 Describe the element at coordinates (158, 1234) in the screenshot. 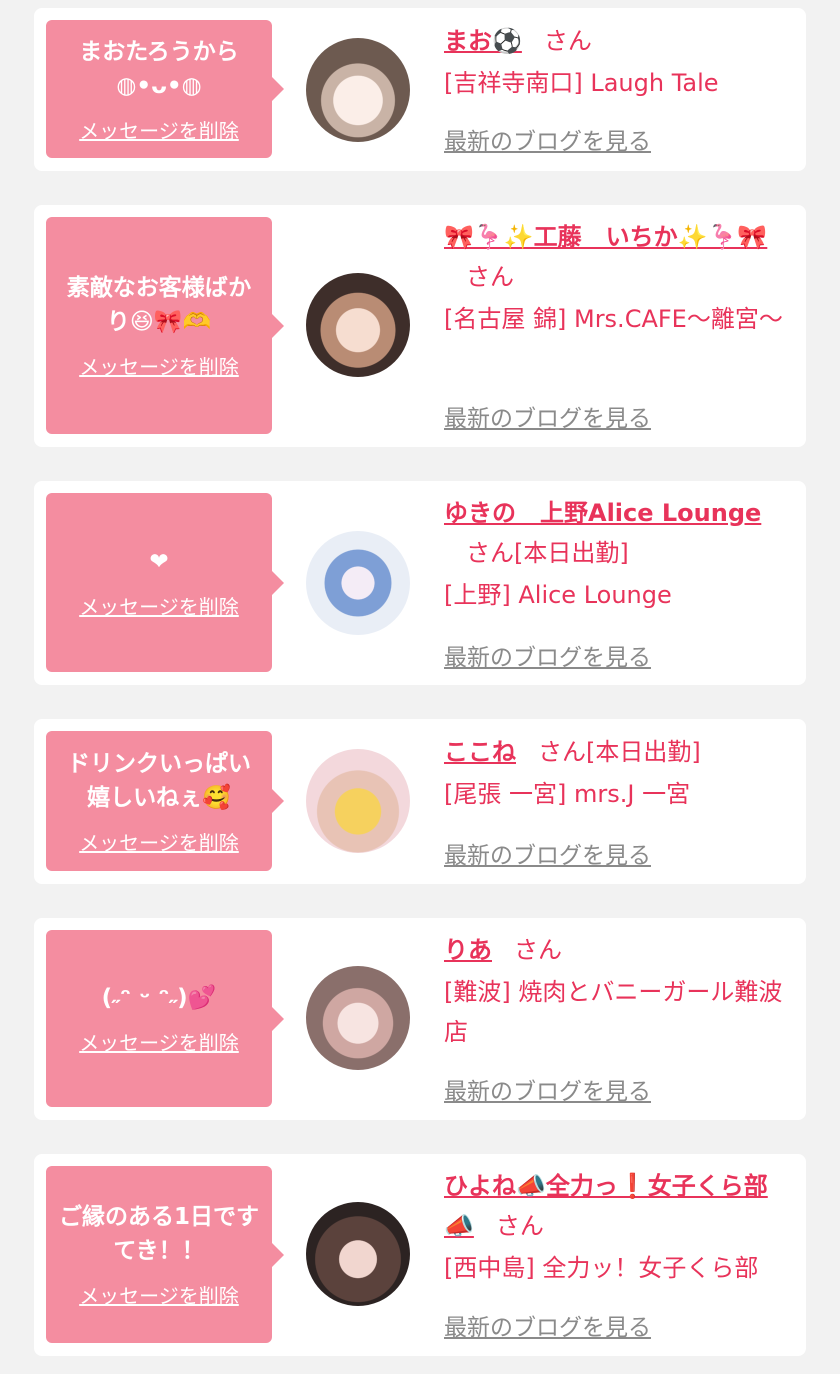

I see `message-text: ご縁のある1日ですてき！！` at that location.